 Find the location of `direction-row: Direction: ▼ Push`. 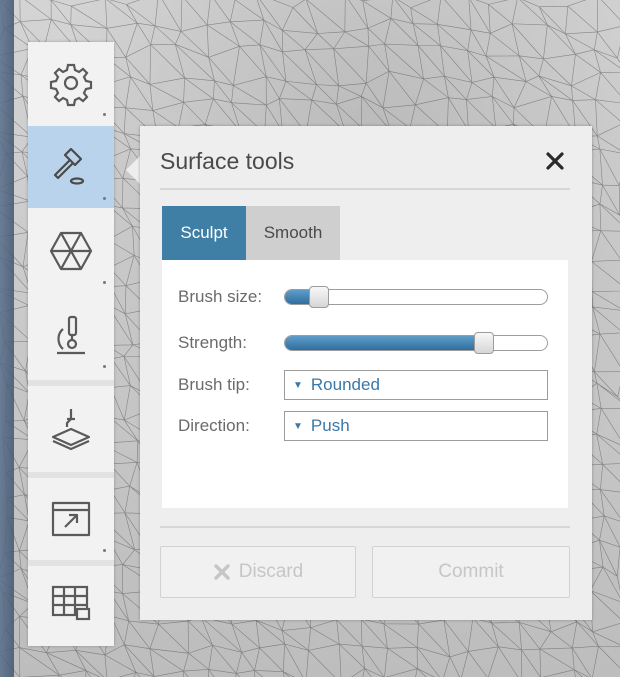

direction-row: Direction: ▼ Push is located at coordinates (363, 426).